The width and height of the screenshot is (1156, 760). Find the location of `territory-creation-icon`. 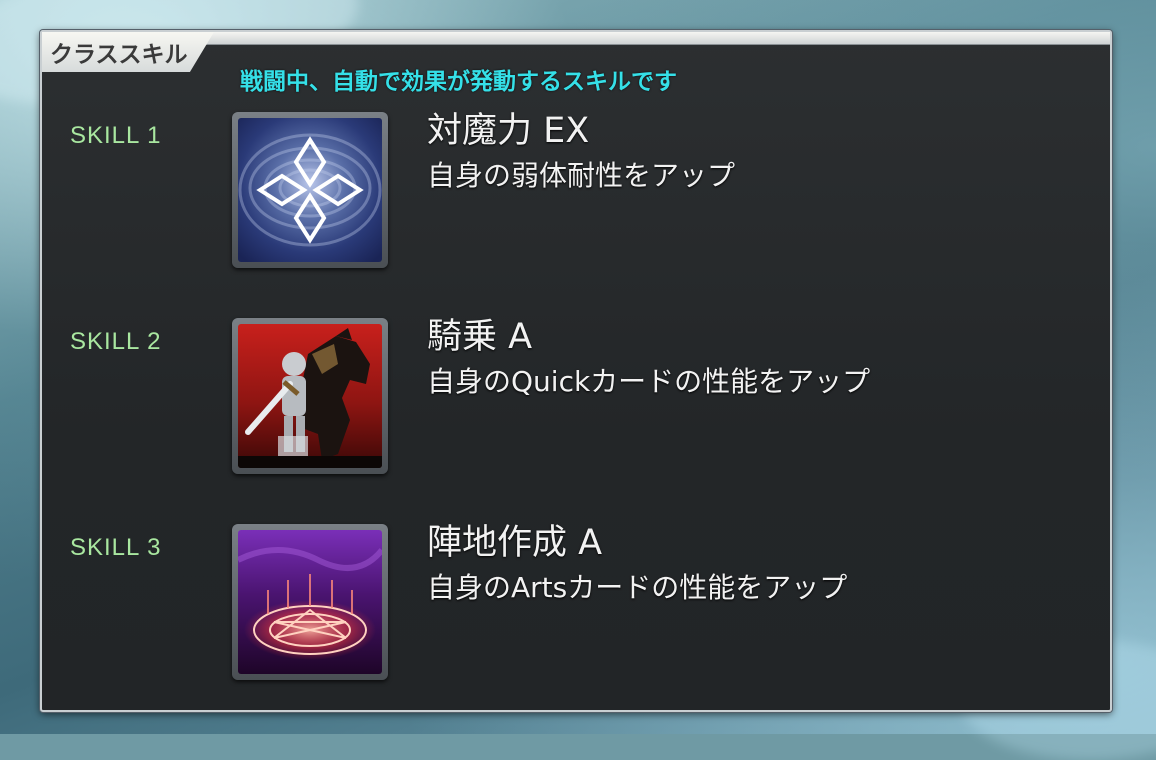

territory-creation-icon is located at coordinates (310, 602).